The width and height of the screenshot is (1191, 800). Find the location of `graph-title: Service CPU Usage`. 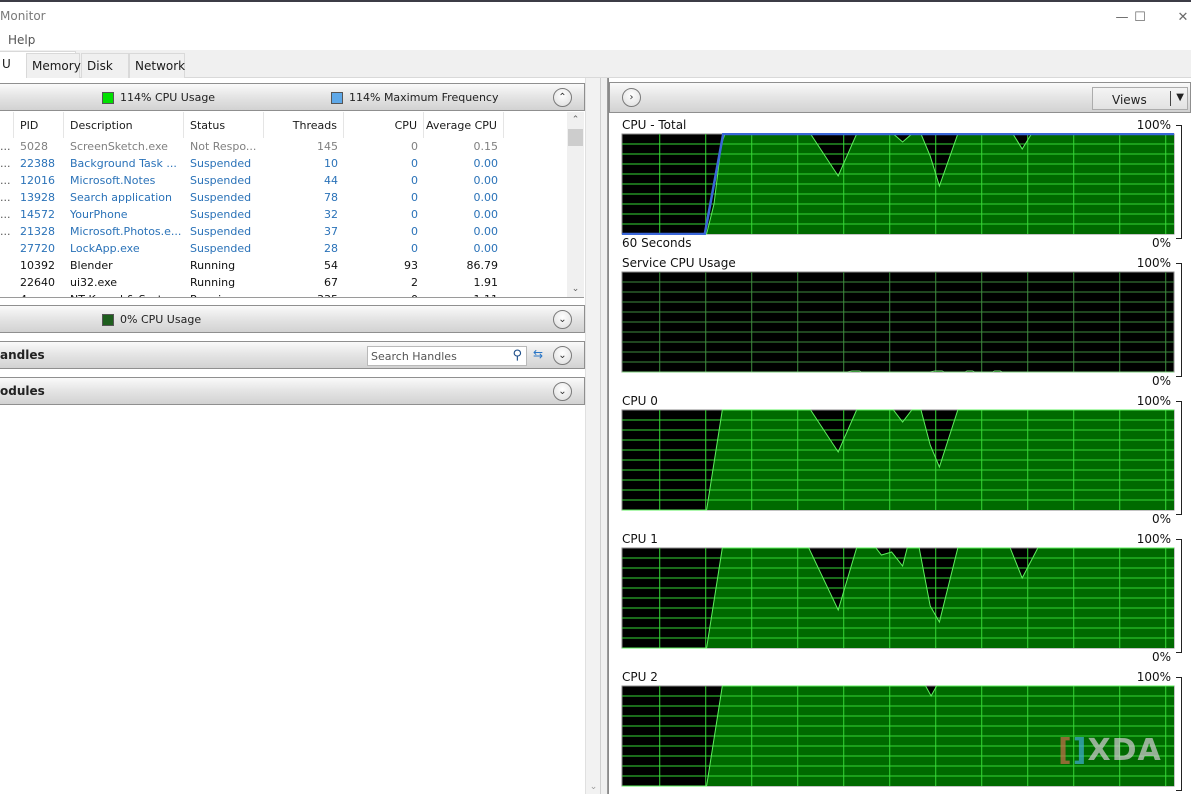

graph-title: Service CPU Usage is located at coordinates (679, 263).